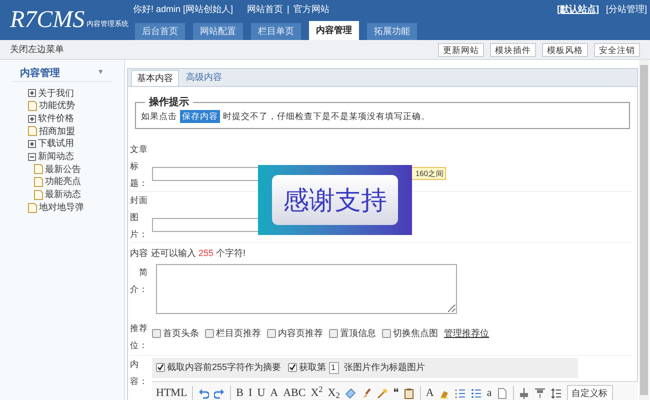 This screenshot has height=400, width=650. I want to click on nav-tab: 拓展功能, so click(392, 31).